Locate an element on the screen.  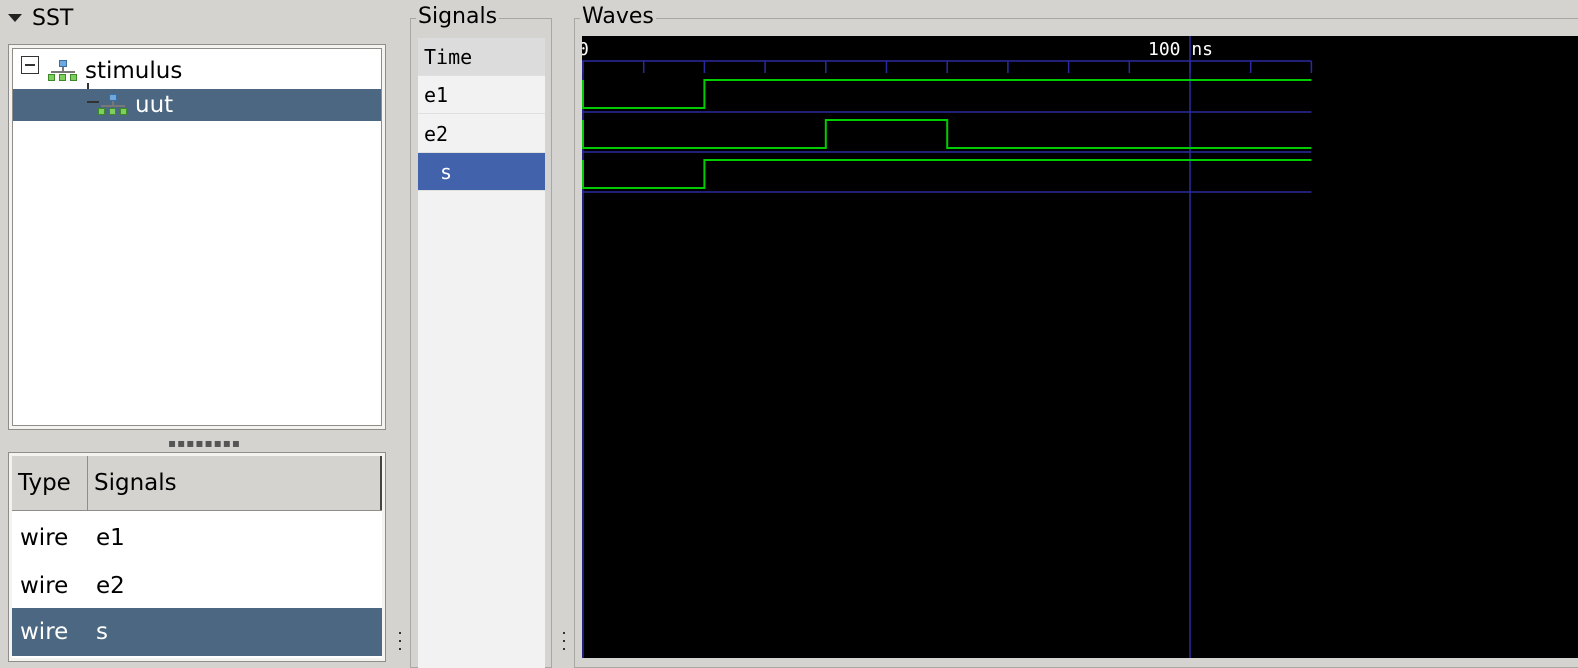
signal-name: s is located at coordinates (102, 632).